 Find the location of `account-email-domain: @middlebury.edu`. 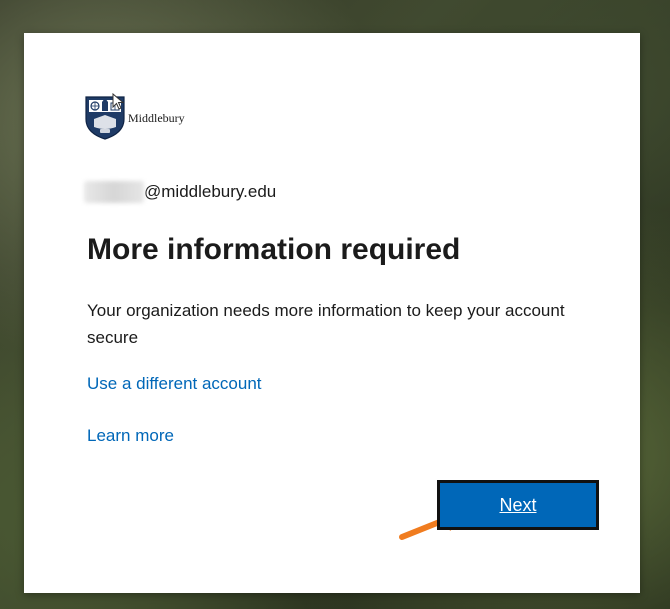

account-email-domain: @middlebury.edu is located at coordinates (210, 191).